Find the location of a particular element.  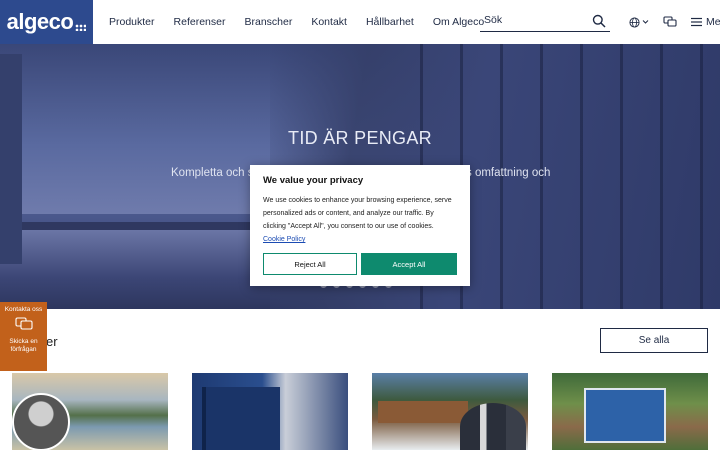

menu-label: Meny is located at coordinates (713, 22).